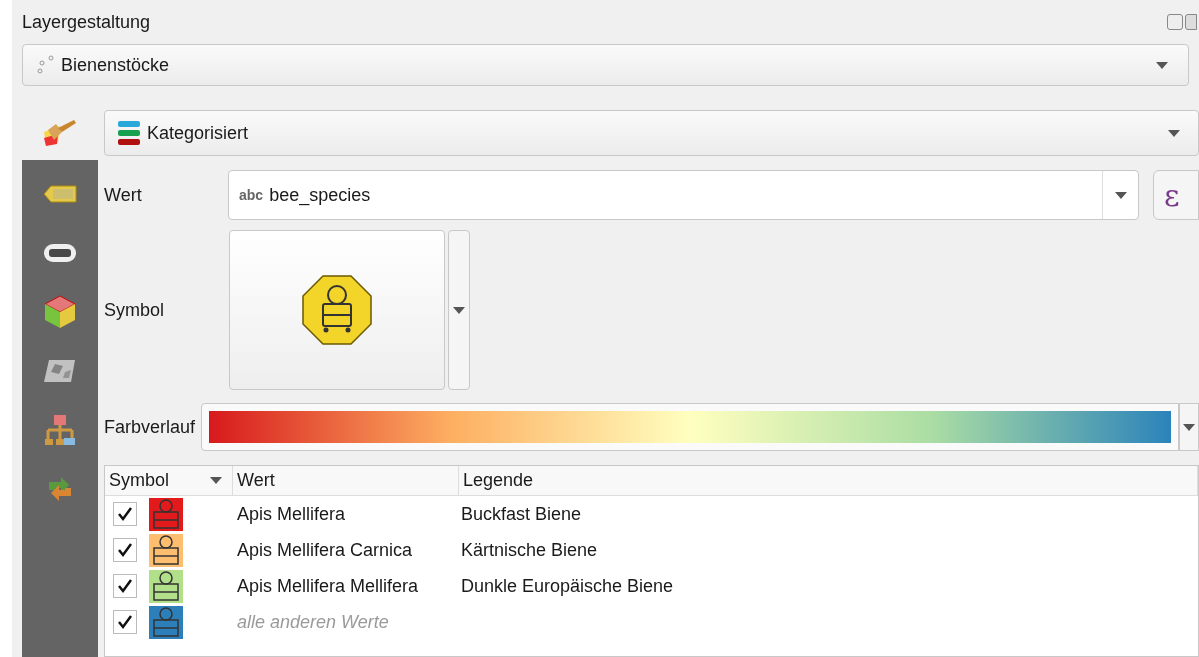 The width and height of the screenshot is (1199, 657). What do you see at coordinates (346, 480) in the screenshot?
I see `column-header: Wert` at bounding box center [346, 480].